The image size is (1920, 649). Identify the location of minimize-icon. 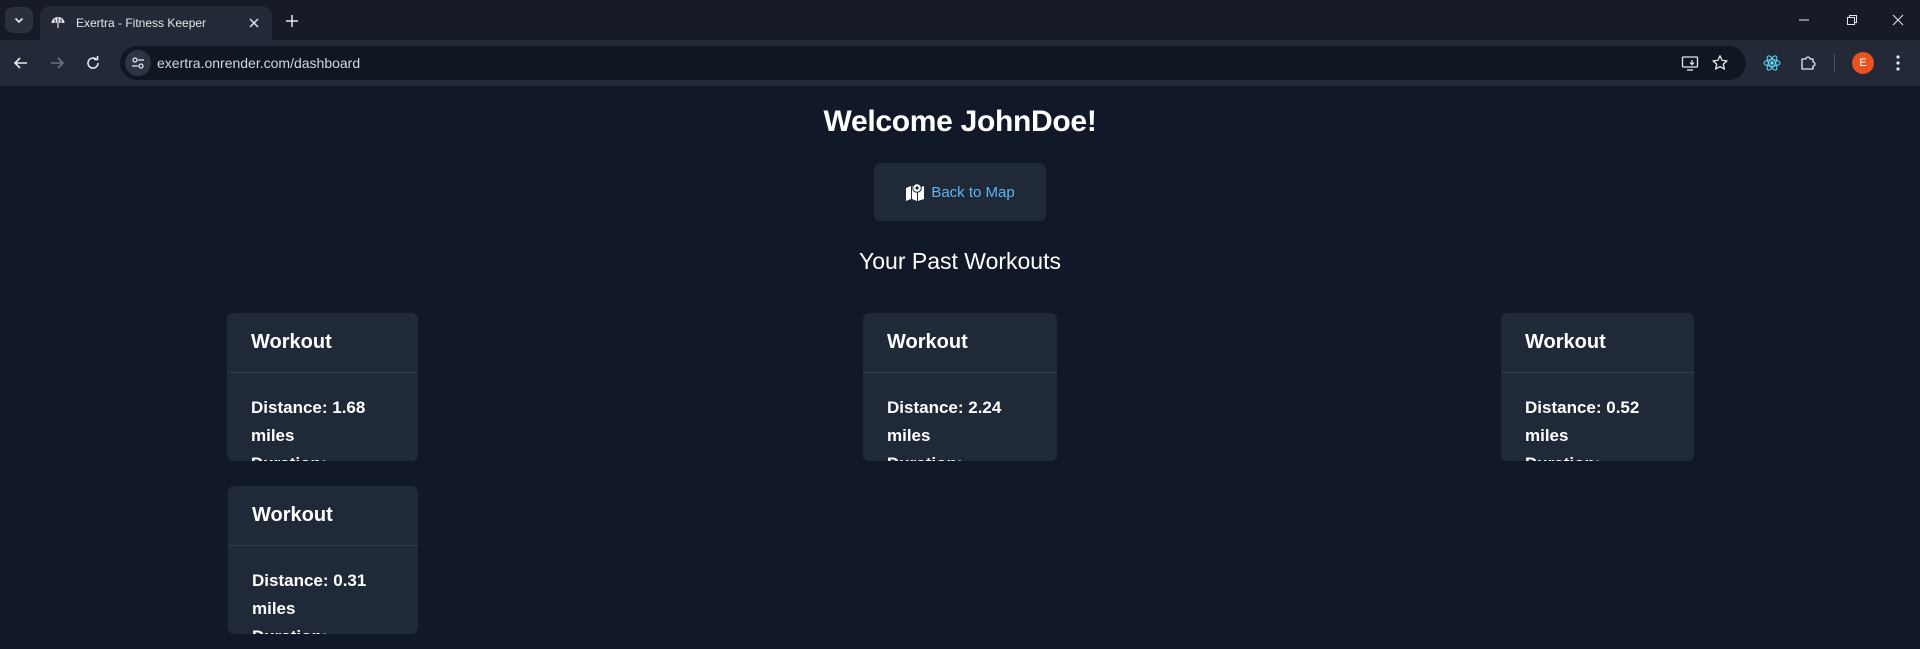
(1804, 20).